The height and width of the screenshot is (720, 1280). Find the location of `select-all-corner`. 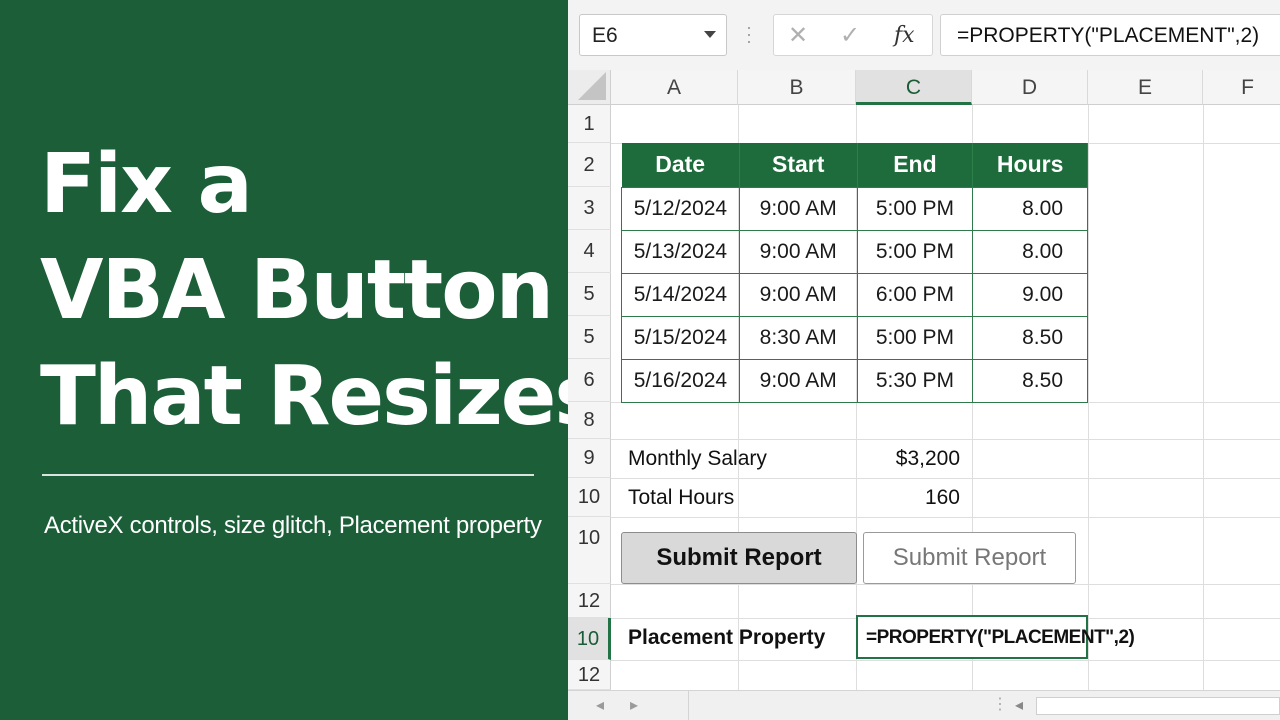

select-all-corner is located at coordinates (589, 87).